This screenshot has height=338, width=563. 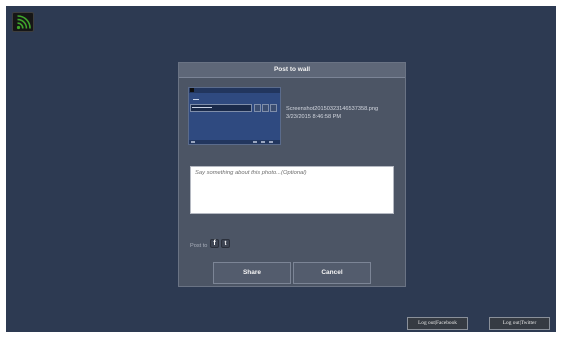 I want to click on cancel-button: Cancel, so click(x=332, y=273).